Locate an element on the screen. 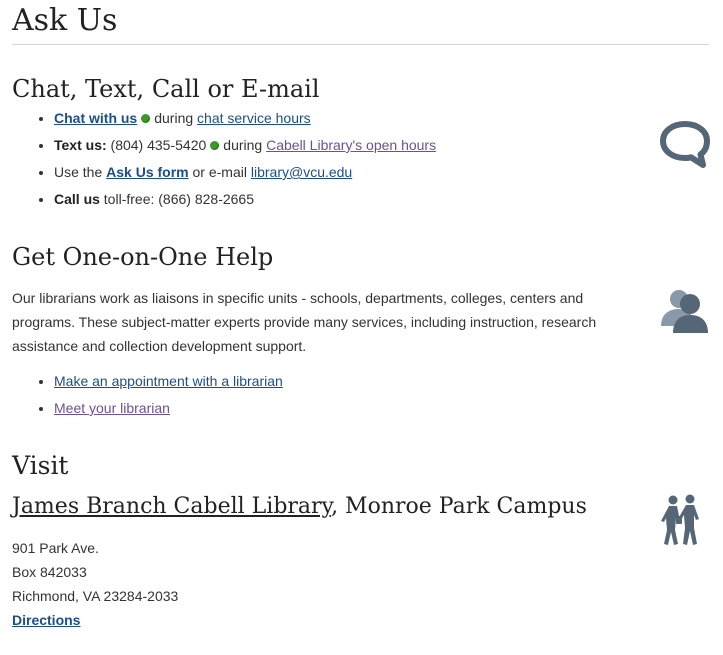 The width and height of the screenshot is (723, 655). call-label: Call us is located at coordinates (77, 199).